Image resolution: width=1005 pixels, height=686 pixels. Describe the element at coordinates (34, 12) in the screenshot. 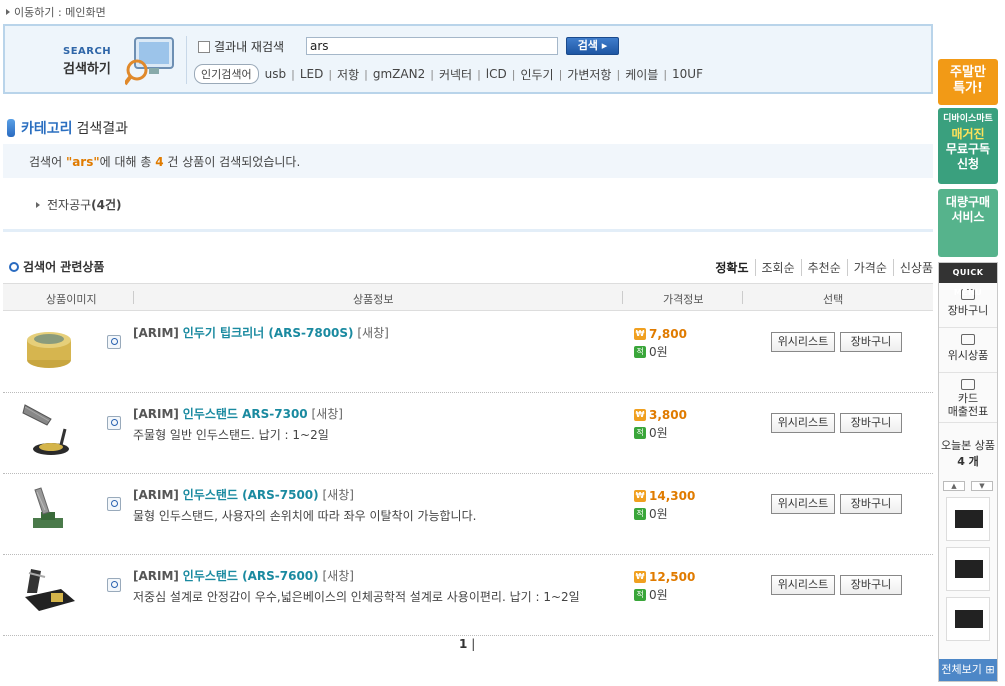

I see `breadcrumb-label: 이동하기` at that location.